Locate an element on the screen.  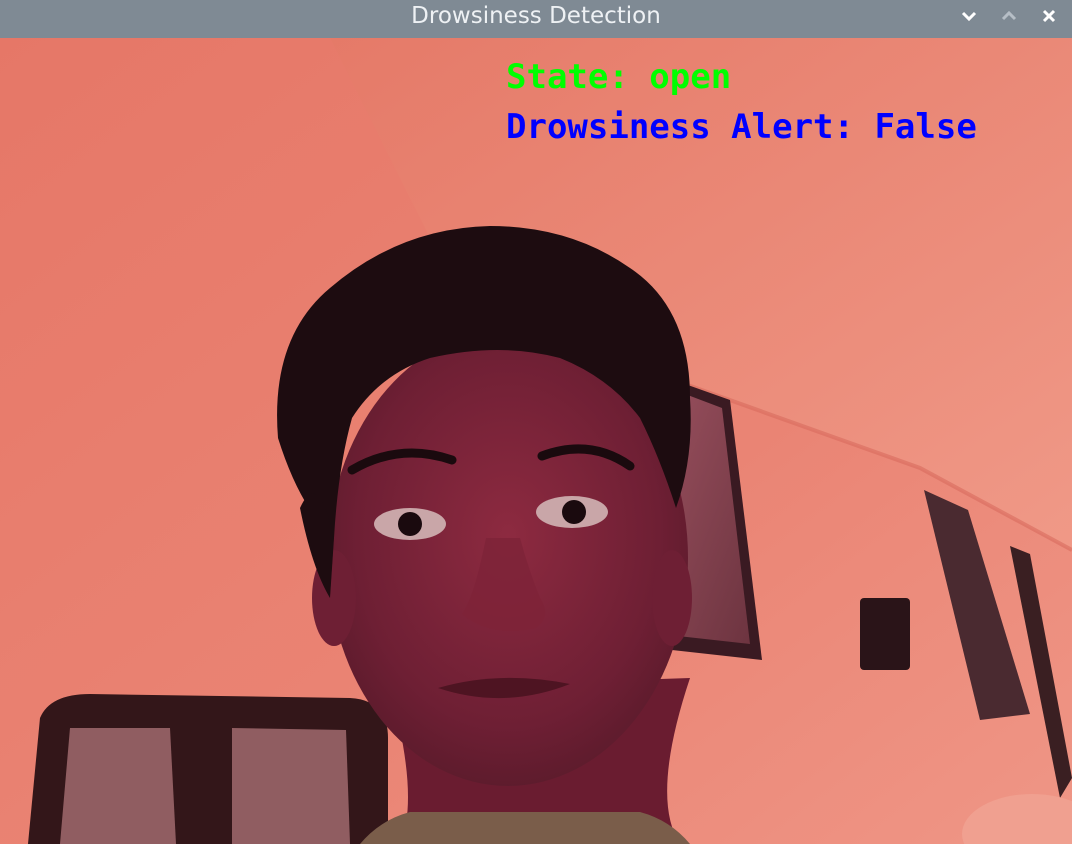
window-title: Drowsiness Detection is located at coordinates (536, 16).